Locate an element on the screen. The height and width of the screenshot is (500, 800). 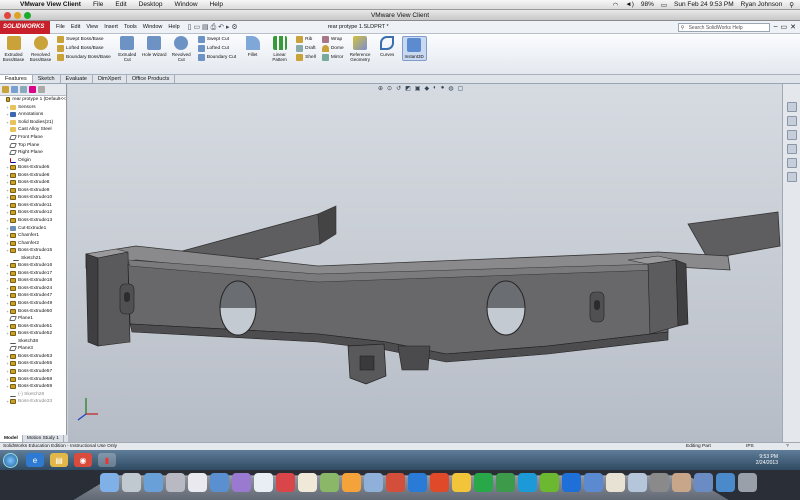
sw-menu-file: File is located at coordinates (60, 27).